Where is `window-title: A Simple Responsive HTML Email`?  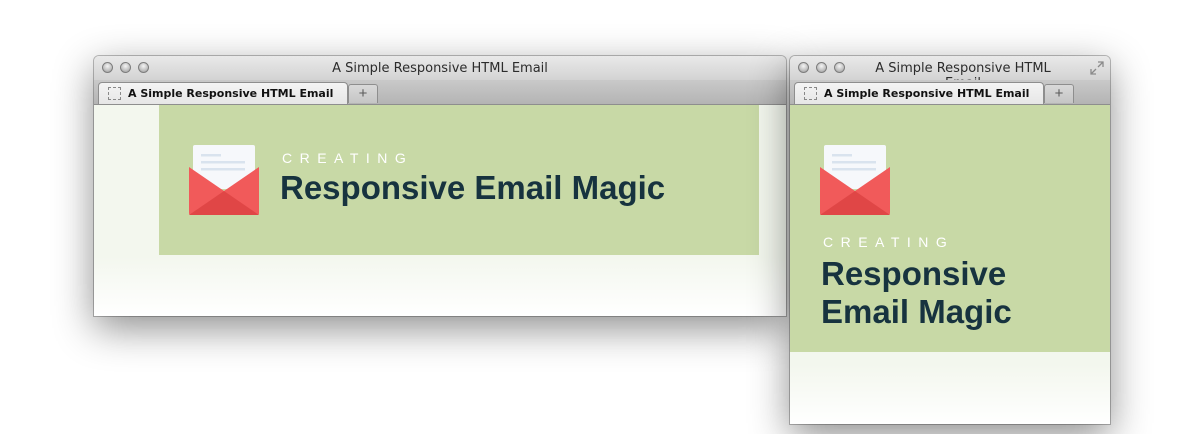 window-title: A Simple Responsive HTML Email is located at coordinates (440, 68).